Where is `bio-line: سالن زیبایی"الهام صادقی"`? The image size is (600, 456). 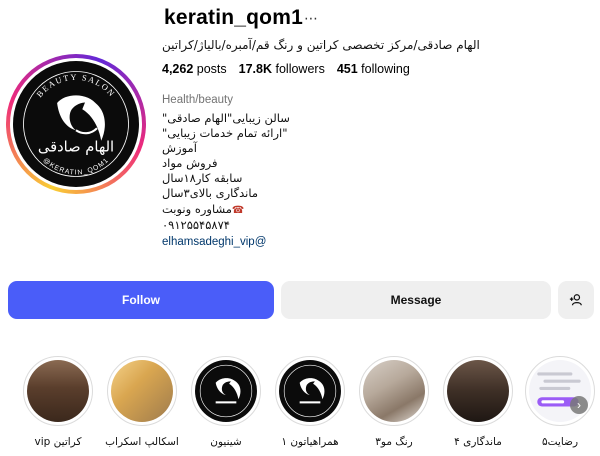
bio-line: سالن زیبایی"الهام صادقی" is located at coordinates (226, 118).